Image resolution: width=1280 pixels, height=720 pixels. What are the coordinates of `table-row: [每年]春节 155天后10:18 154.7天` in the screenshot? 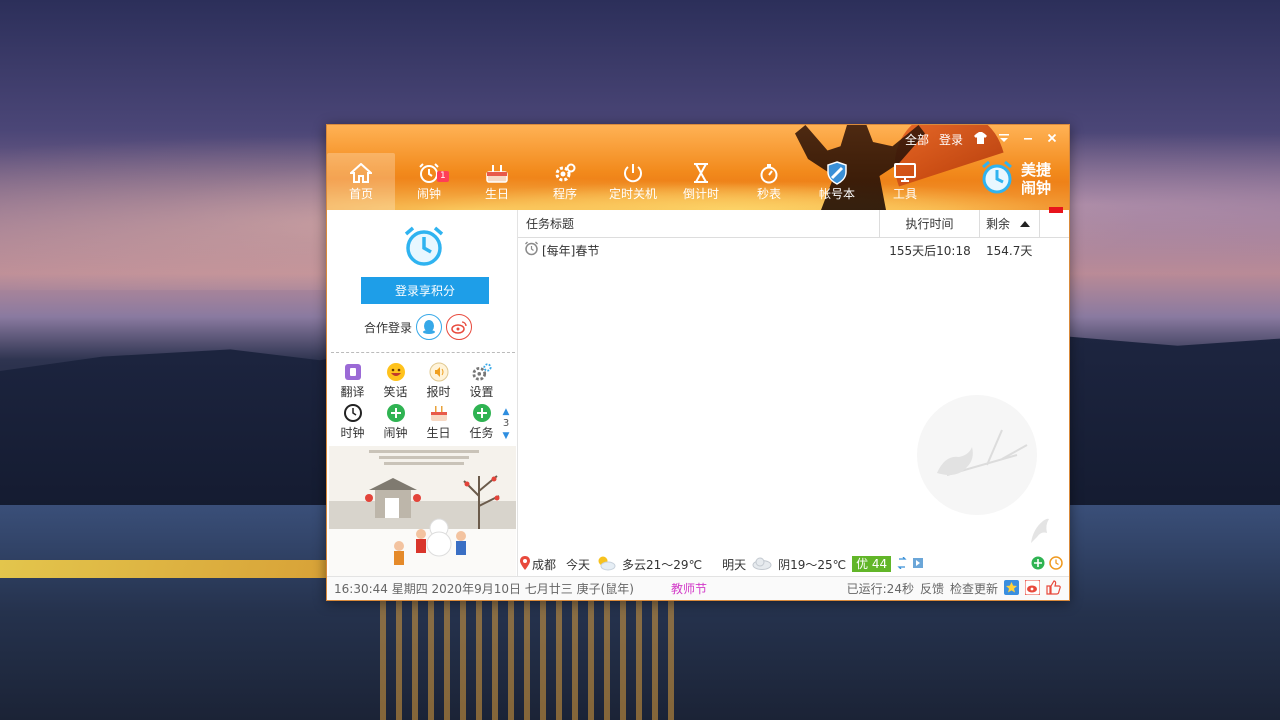 It's located at (793, 250).